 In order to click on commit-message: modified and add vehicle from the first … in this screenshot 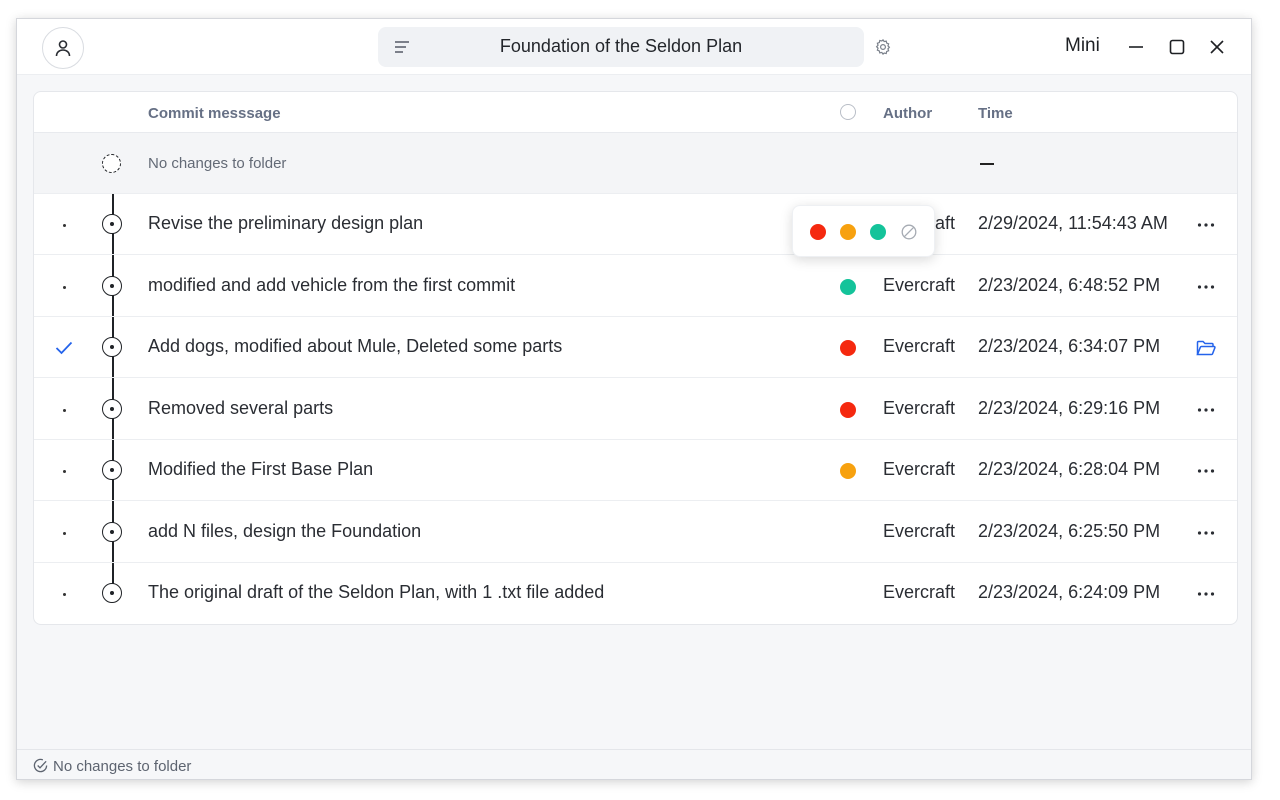, I will do `click(332, 285)`.